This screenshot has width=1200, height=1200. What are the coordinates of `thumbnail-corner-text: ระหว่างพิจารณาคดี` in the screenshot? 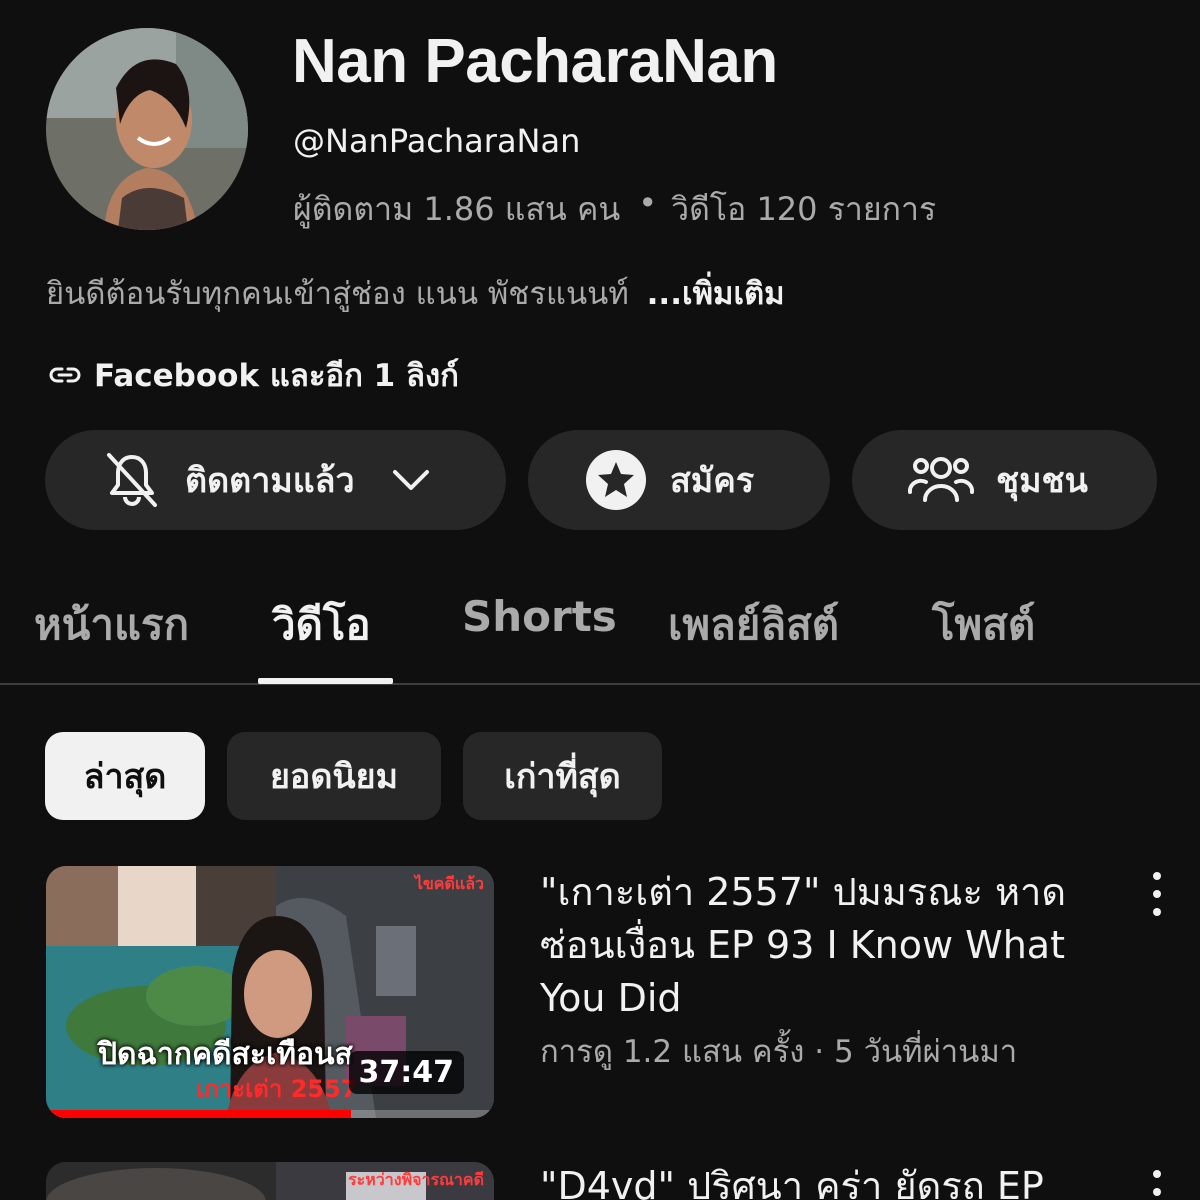 It's located at (416, 1179).